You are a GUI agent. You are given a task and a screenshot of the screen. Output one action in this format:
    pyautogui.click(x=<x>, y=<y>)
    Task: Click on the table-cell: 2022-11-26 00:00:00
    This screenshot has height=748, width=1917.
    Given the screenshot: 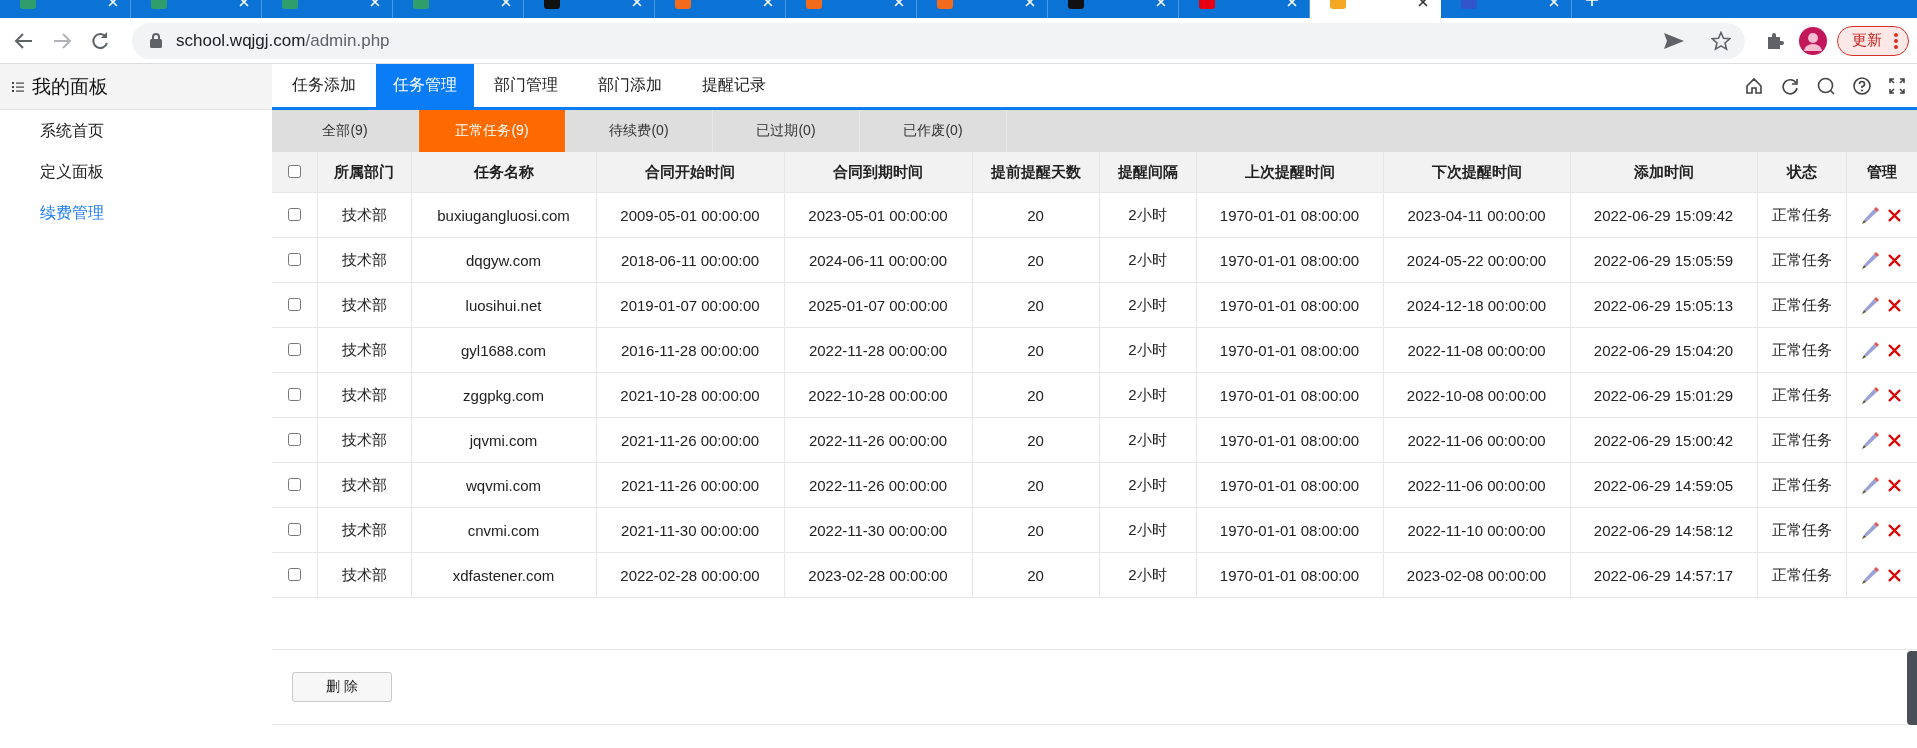 What is the action you would take?
    pyautogui.click(x=878, y=485)
    